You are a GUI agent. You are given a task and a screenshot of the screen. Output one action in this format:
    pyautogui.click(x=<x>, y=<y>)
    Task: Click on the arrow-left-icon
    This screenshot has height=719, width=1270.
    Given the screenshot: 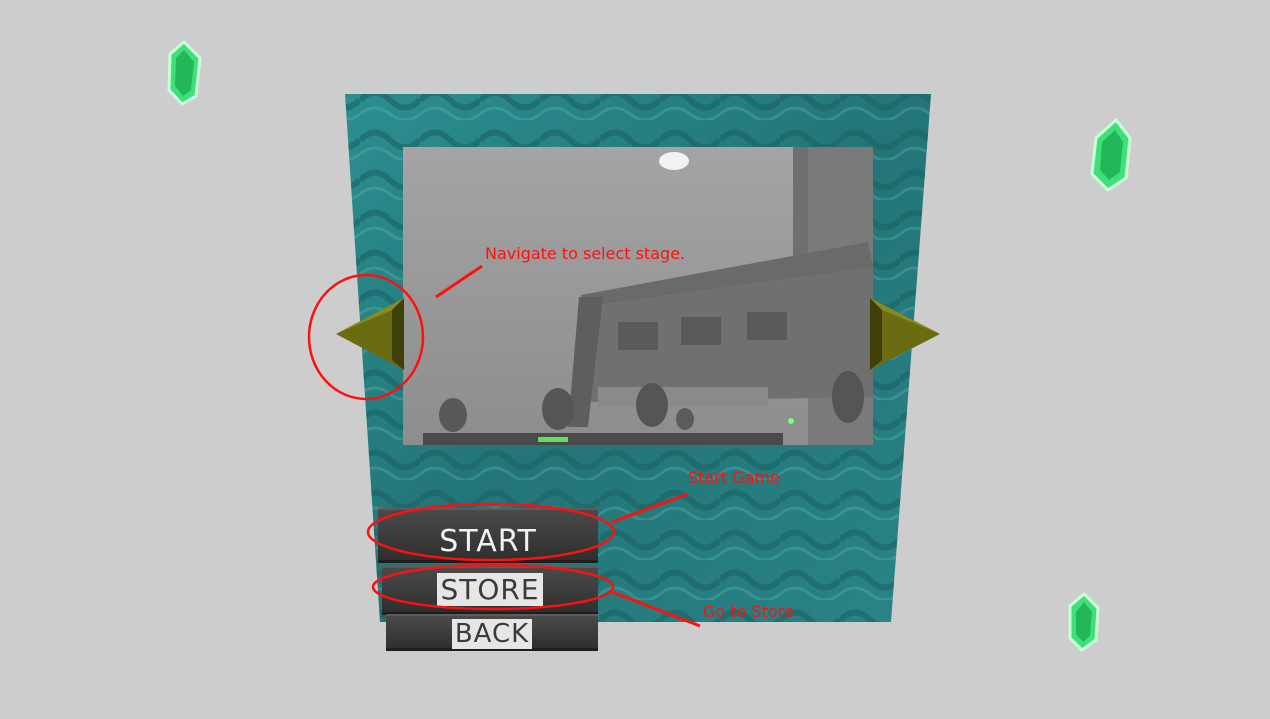 What is the action you would take?
    pyautogui.click(x=371, y=334)
    